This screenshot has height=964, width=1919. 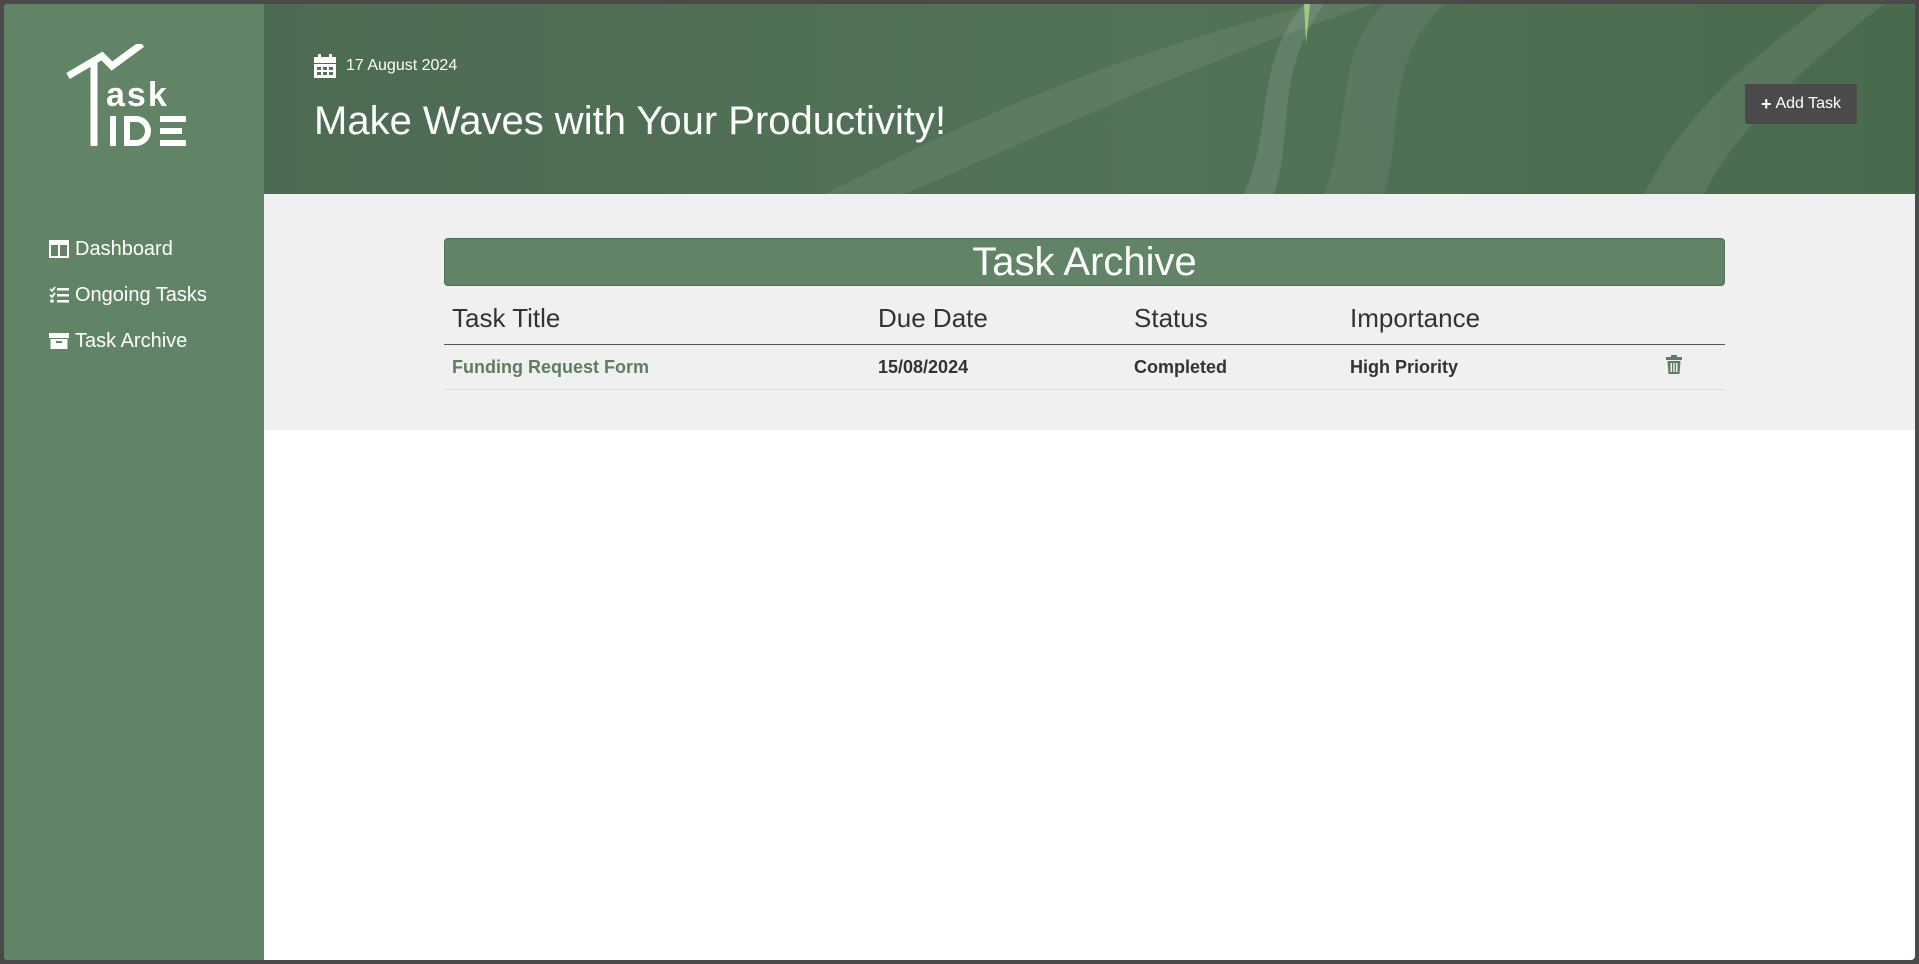 I want to click on column-header-status: Status, so click(x=1234, y=318).